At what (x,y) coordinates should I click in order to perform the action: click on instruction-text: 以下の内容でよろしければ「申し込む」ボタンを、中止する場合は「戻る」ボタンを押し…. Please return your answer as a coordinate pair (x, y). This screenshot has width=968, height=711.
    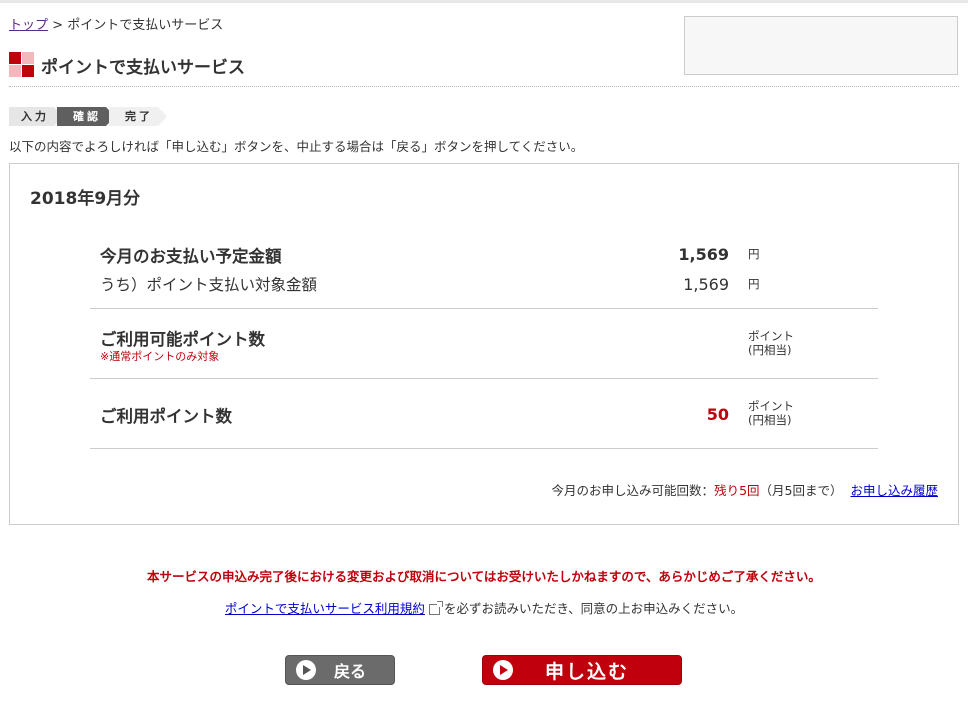
    Looking at the image, I should click on (296, 146).